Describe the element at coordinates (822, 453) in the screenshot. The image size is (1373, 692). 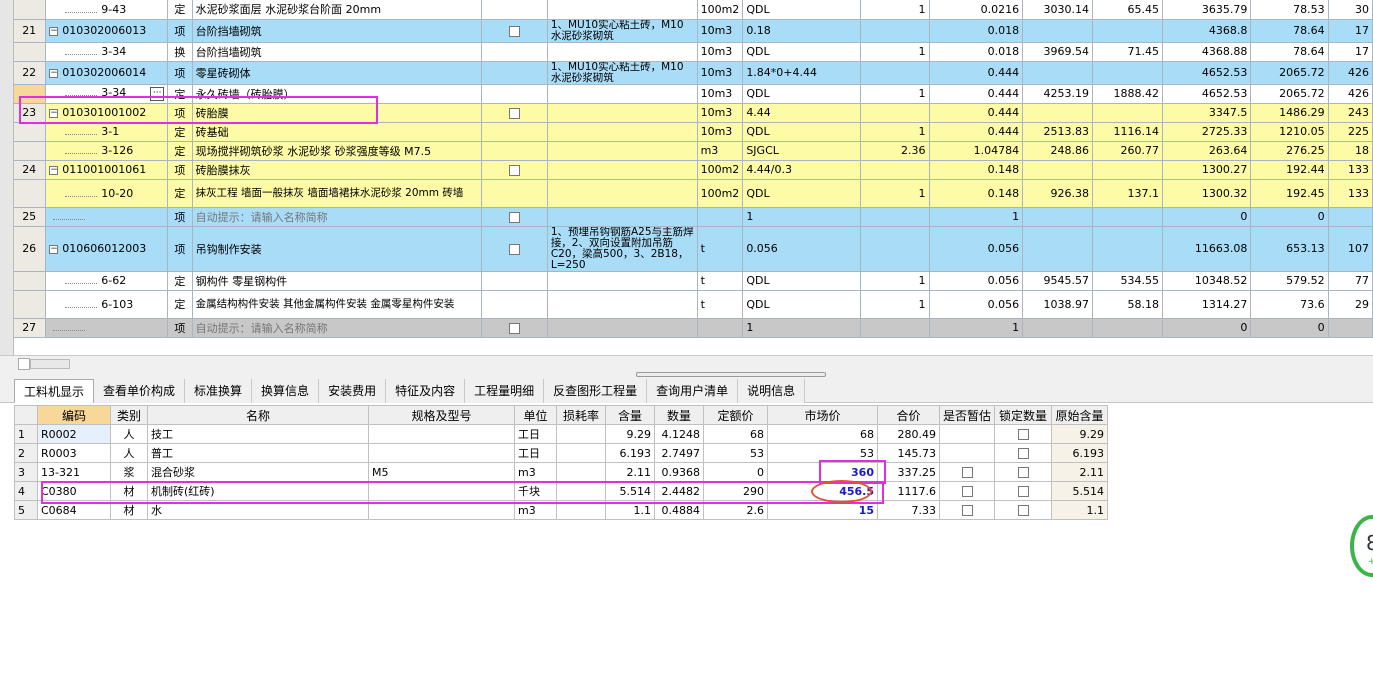
I see `market-price: 53` at that location.